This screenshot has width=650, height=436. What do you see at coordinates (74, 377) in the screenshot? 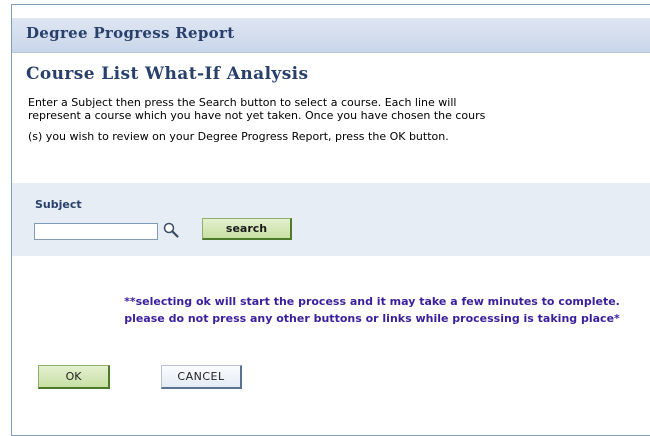
I see `ok-button: OK` at bounding box center [74, 377].